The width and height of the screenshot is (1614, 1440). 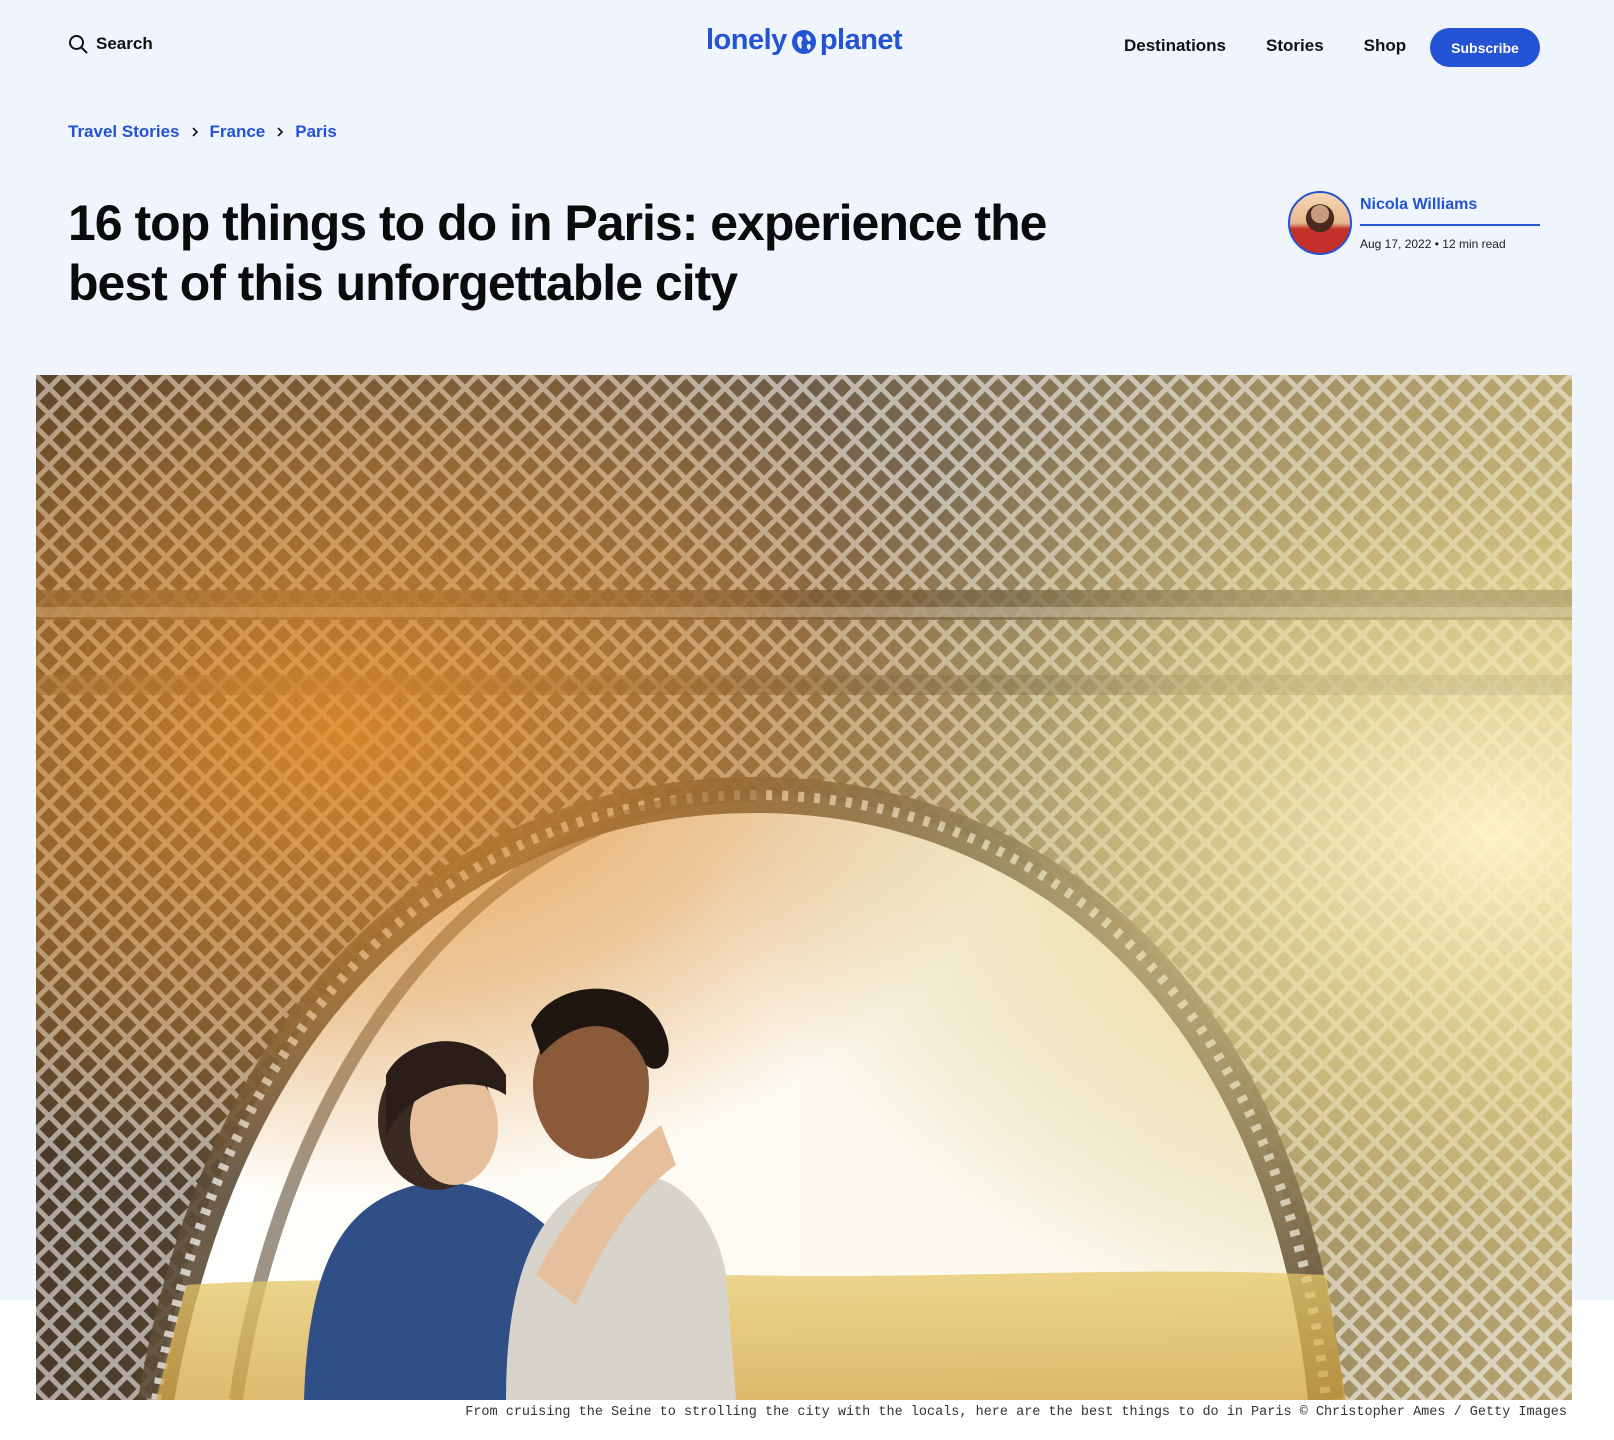 What do you see at coordinates (1385, 46) in the screenshot?
I see `nav-shop: Shop` at bounding box center [1385, 46].